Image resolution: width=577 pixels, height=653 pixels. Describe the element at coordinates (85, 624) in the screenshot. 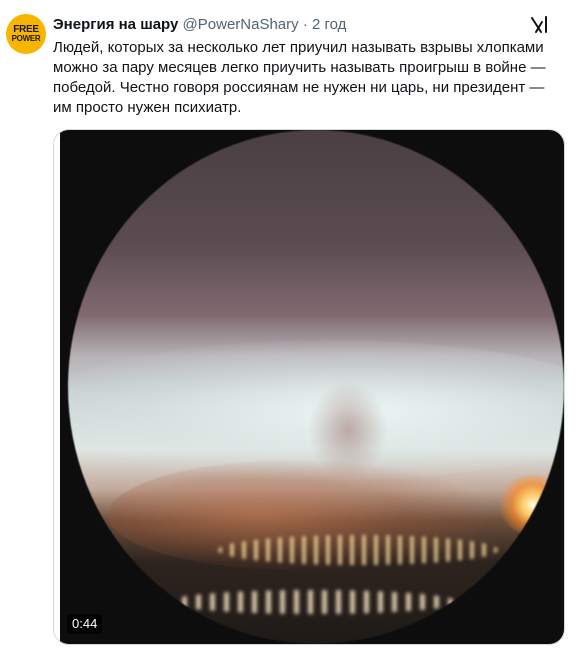

I see `video-duration-badge: 0:44` at that location.